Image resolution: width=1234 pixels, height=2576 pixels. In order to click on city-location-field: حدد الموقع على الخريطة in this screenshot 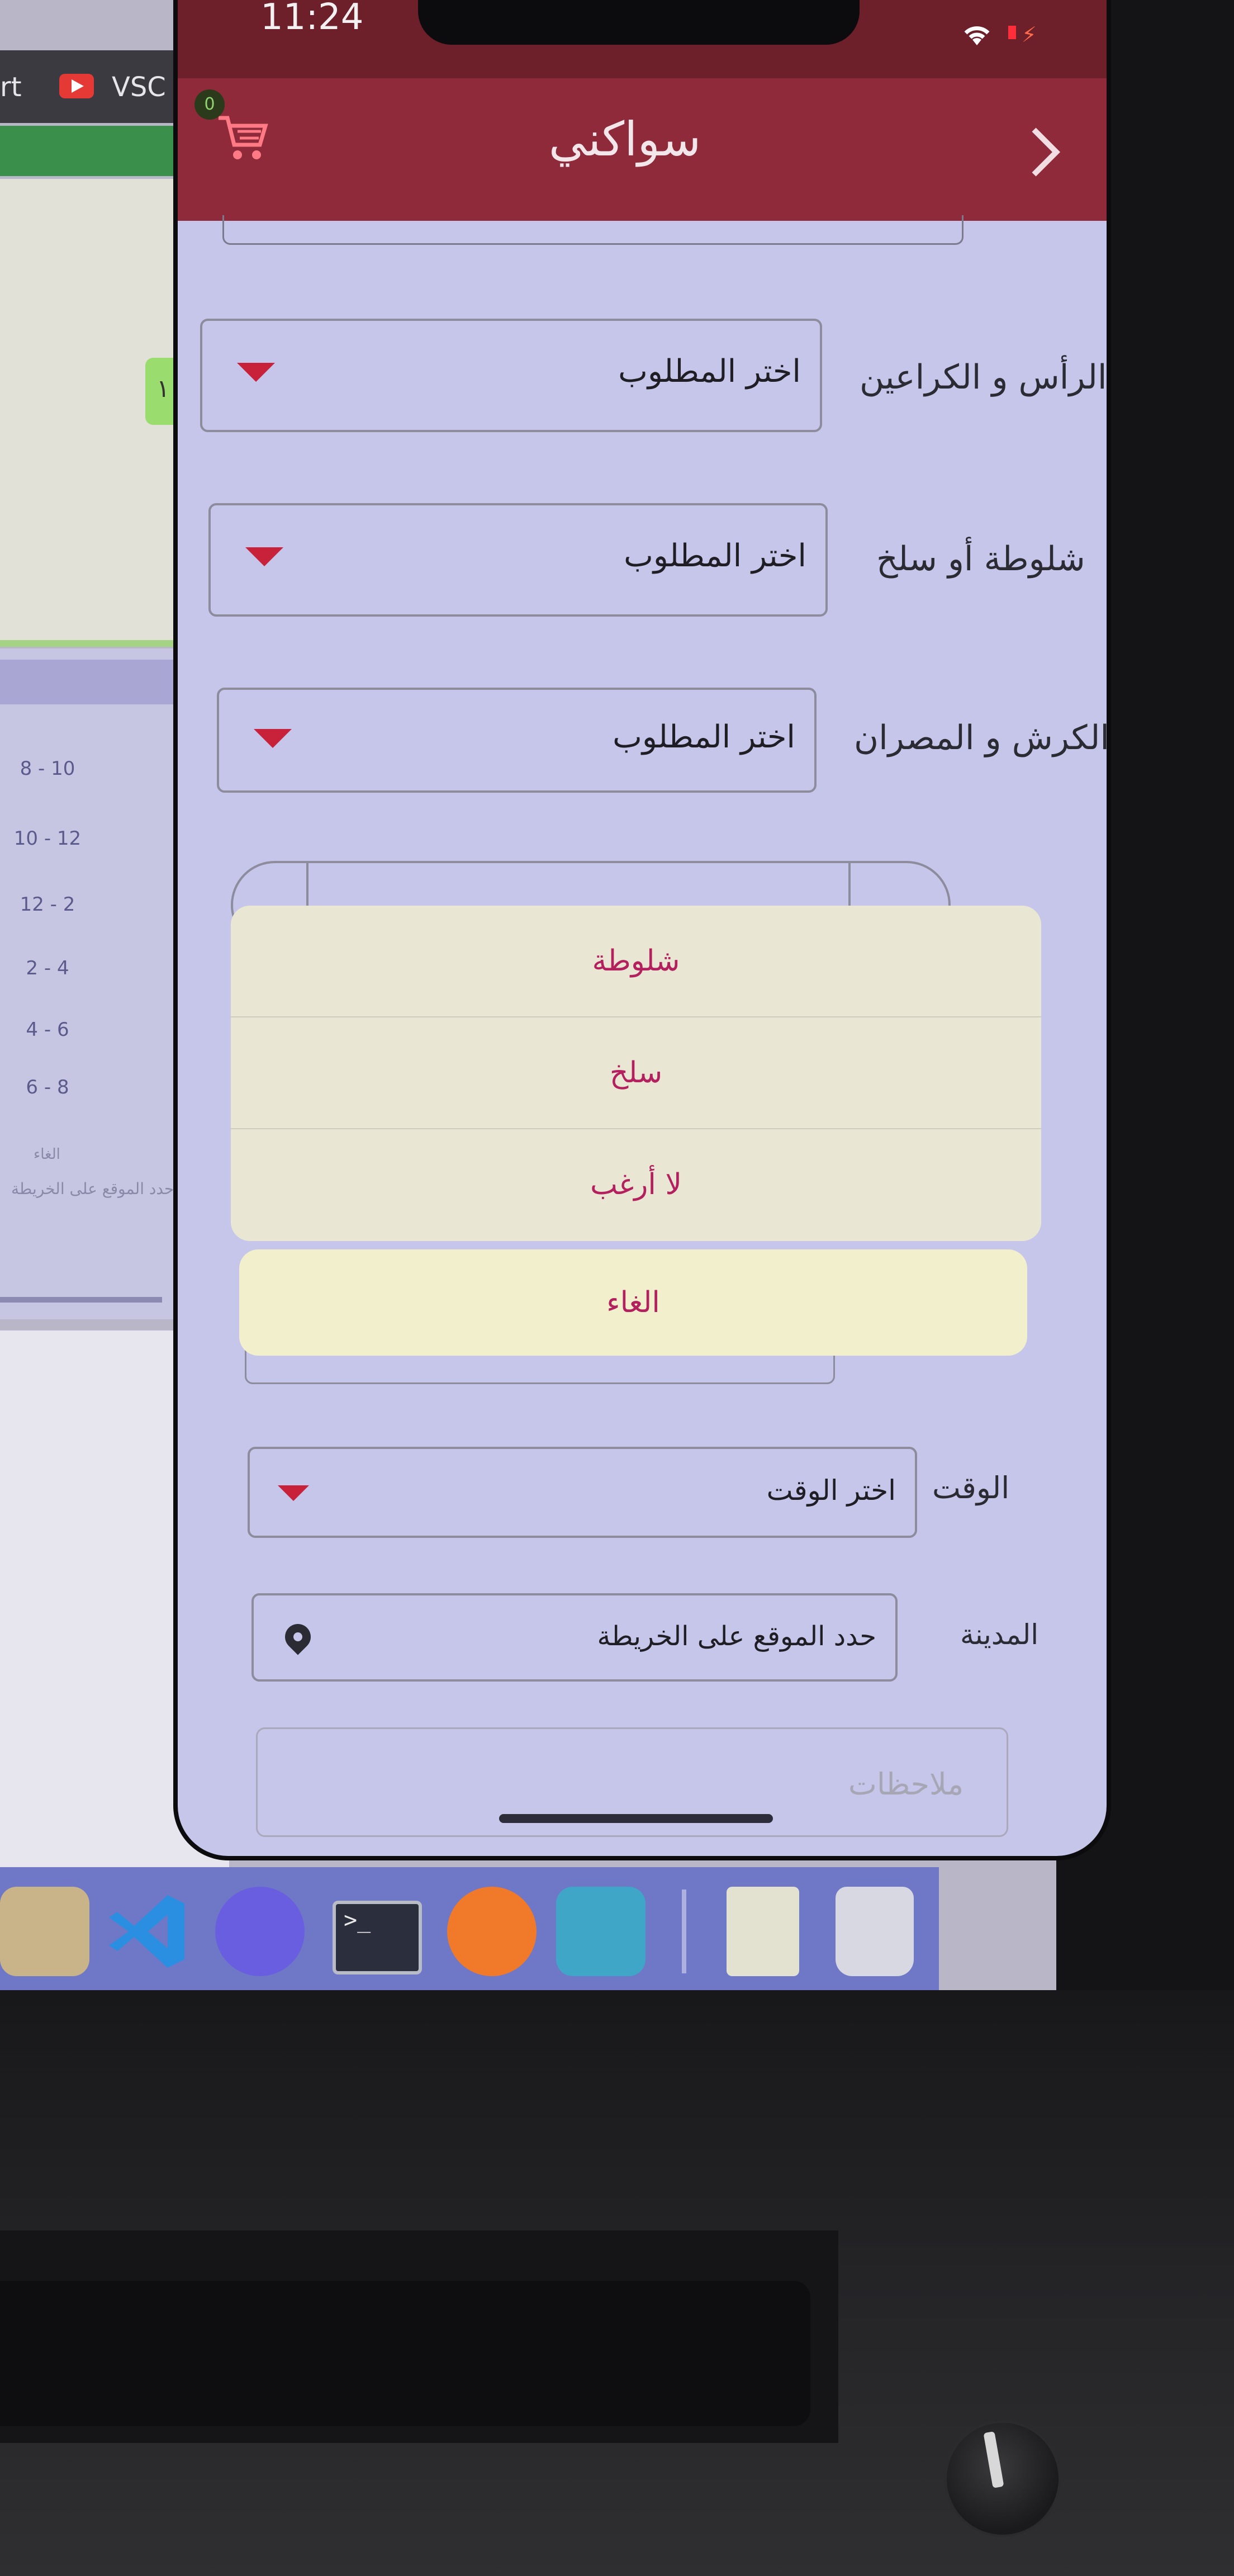, I will do `click(575, 1637)`.